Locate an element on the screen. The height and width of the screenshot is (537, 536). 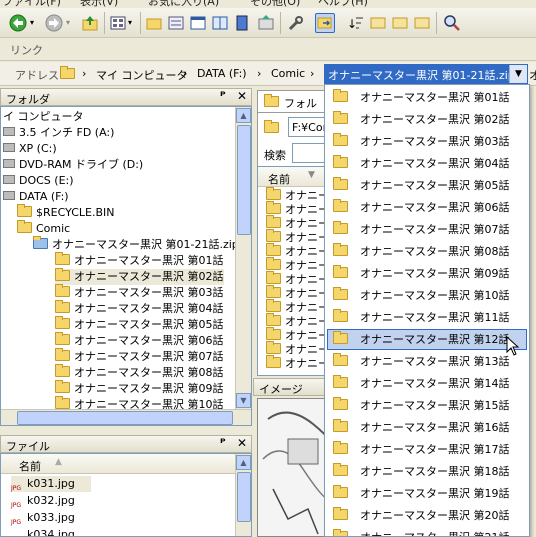
envelope-button is located at coordinates (378, 23).